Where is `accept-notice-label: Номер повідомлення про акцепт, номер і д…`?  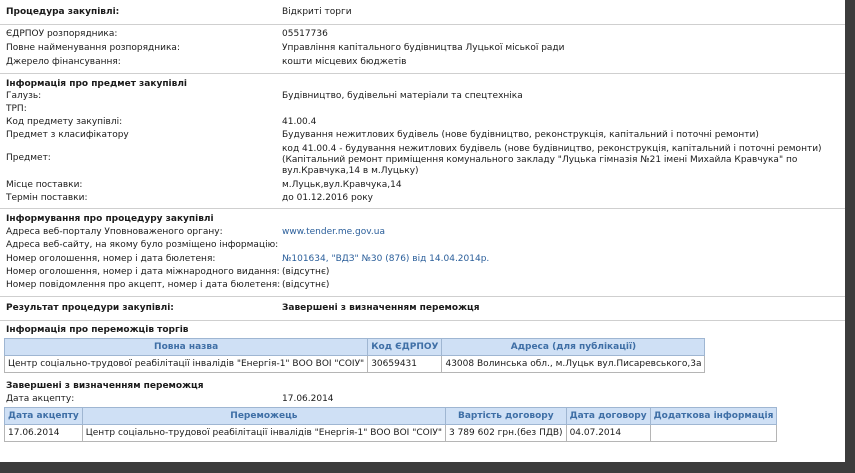
accept-notice-label: Номер повідомлення про акцепт, номер і д… is located at coordinates (143, 285).